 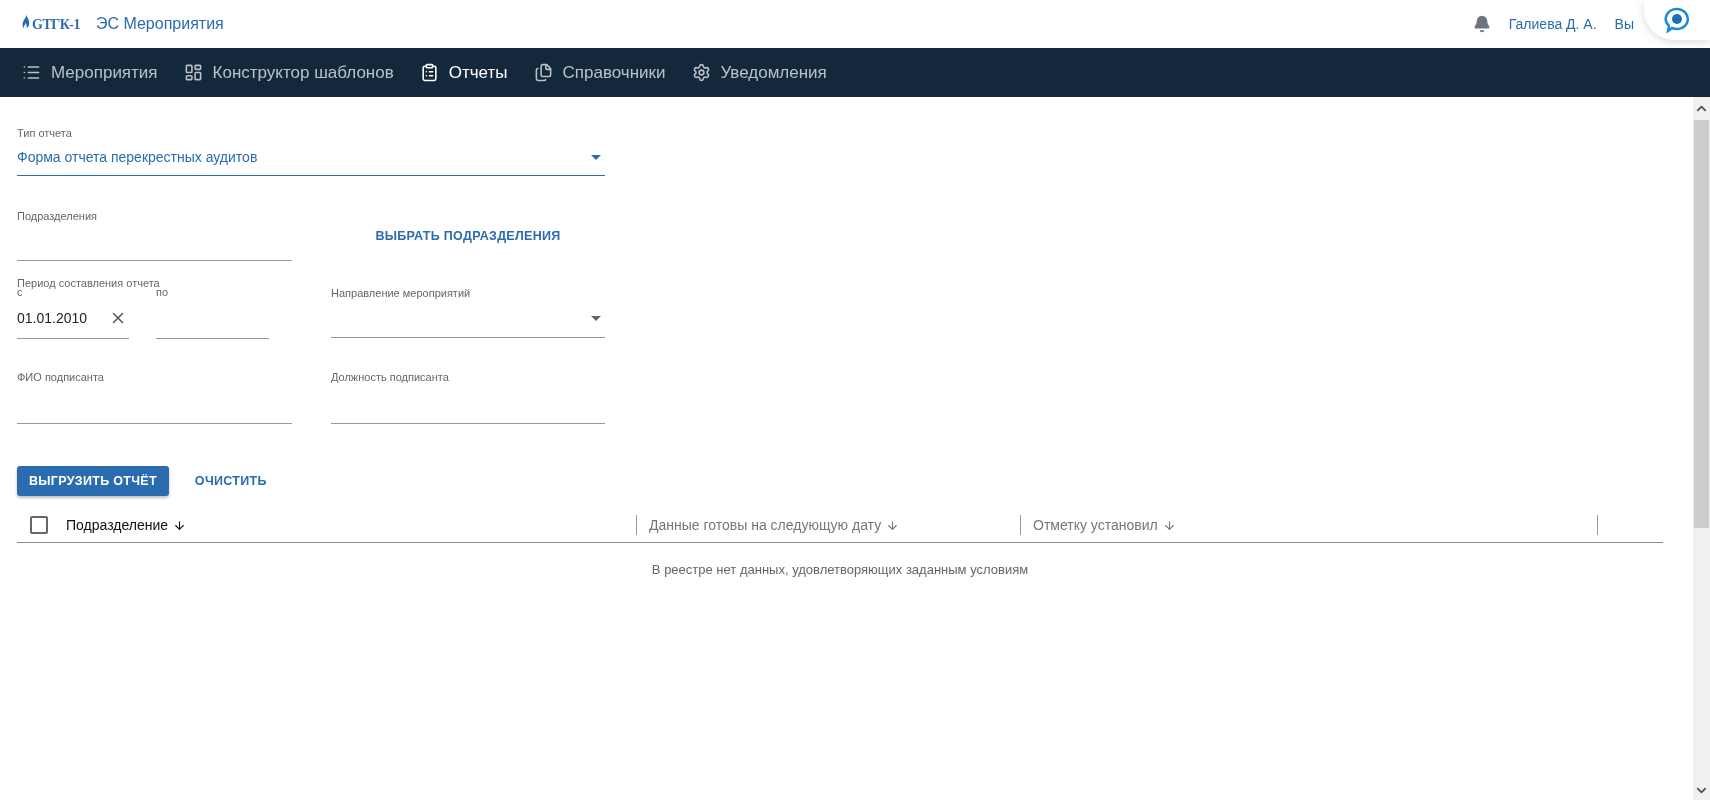 What do you see at coordinates (93, 481) in the screenshot?
I see `export-report-button: ВЫГРУЗИТЬ ОТЧЁТ` at bounding box center [93, 481].